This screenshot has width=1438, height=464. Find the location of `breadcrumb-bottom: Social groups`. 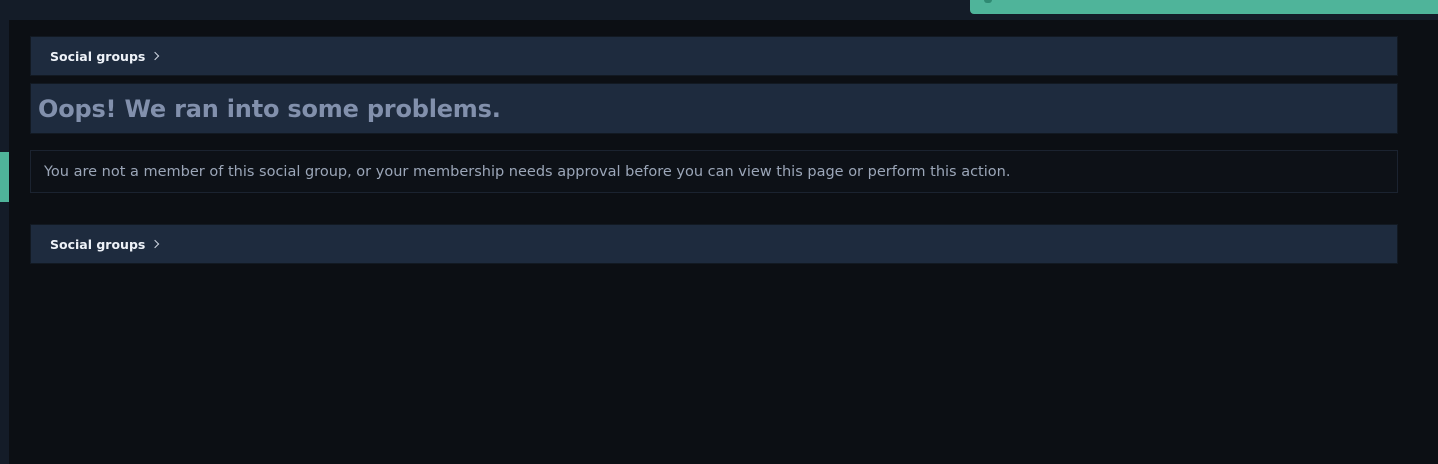

breadcrumb-bottom: Social groups is located at coordinates (714, 244).